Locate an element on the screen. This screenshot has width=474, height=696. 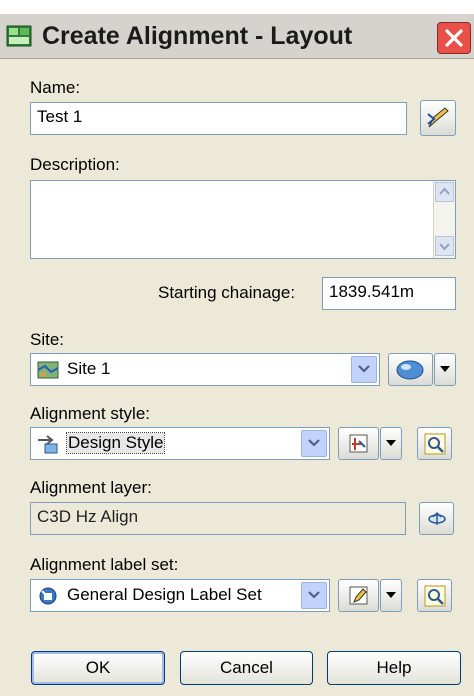
title-bar: Create Alignment - Layout is located at coordinates (237, 36).